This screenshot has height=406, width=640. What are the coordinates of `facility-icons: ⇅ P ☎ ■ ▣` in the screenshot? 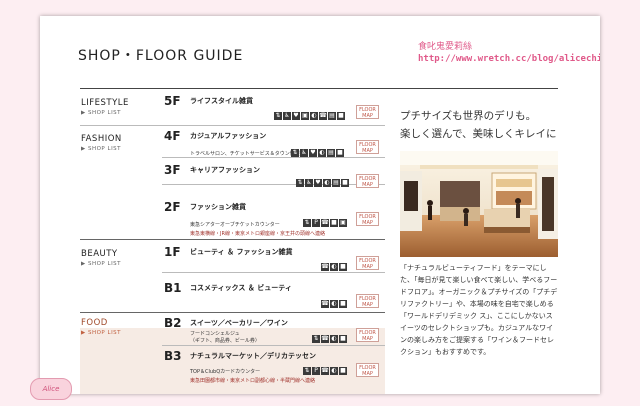 It's located at (325, 223).